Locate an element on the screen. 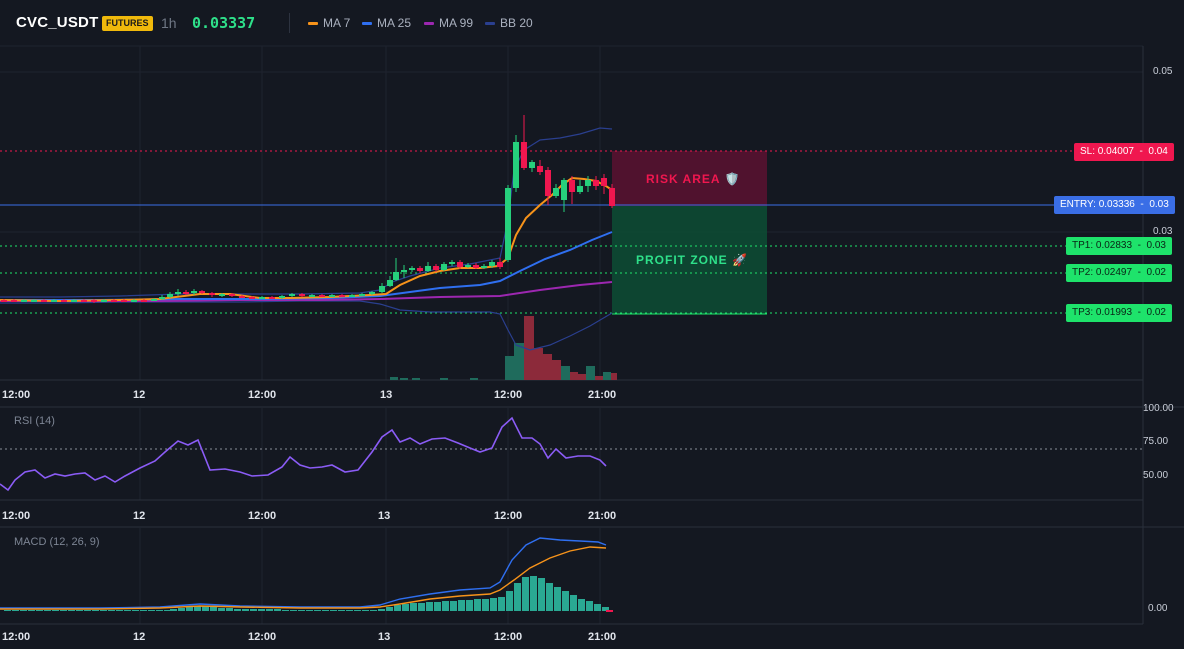  tp2-tag: TP2: 0.02497 - 0.02 is located at coordinates (1119, 273).